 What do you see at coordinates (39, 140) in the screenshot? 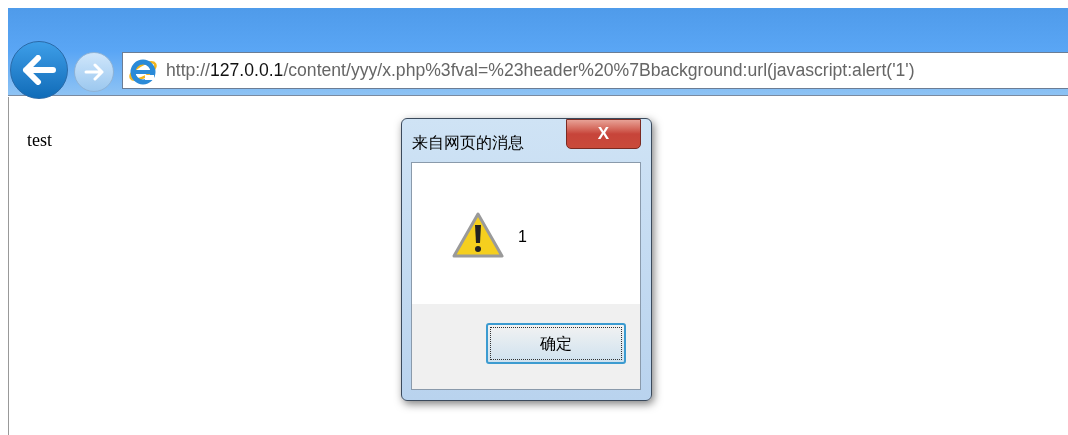
I see `page-text: test` at bounding box center [39, 140].